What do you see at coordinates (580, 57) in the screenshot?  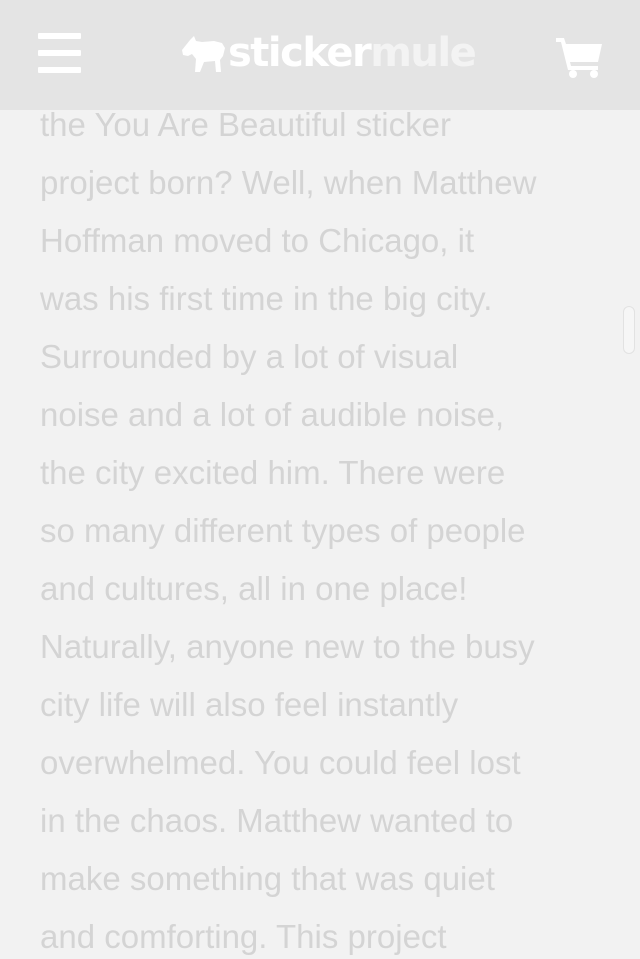 I see `shopping-cart-icon` at bounding box center [580, 57].